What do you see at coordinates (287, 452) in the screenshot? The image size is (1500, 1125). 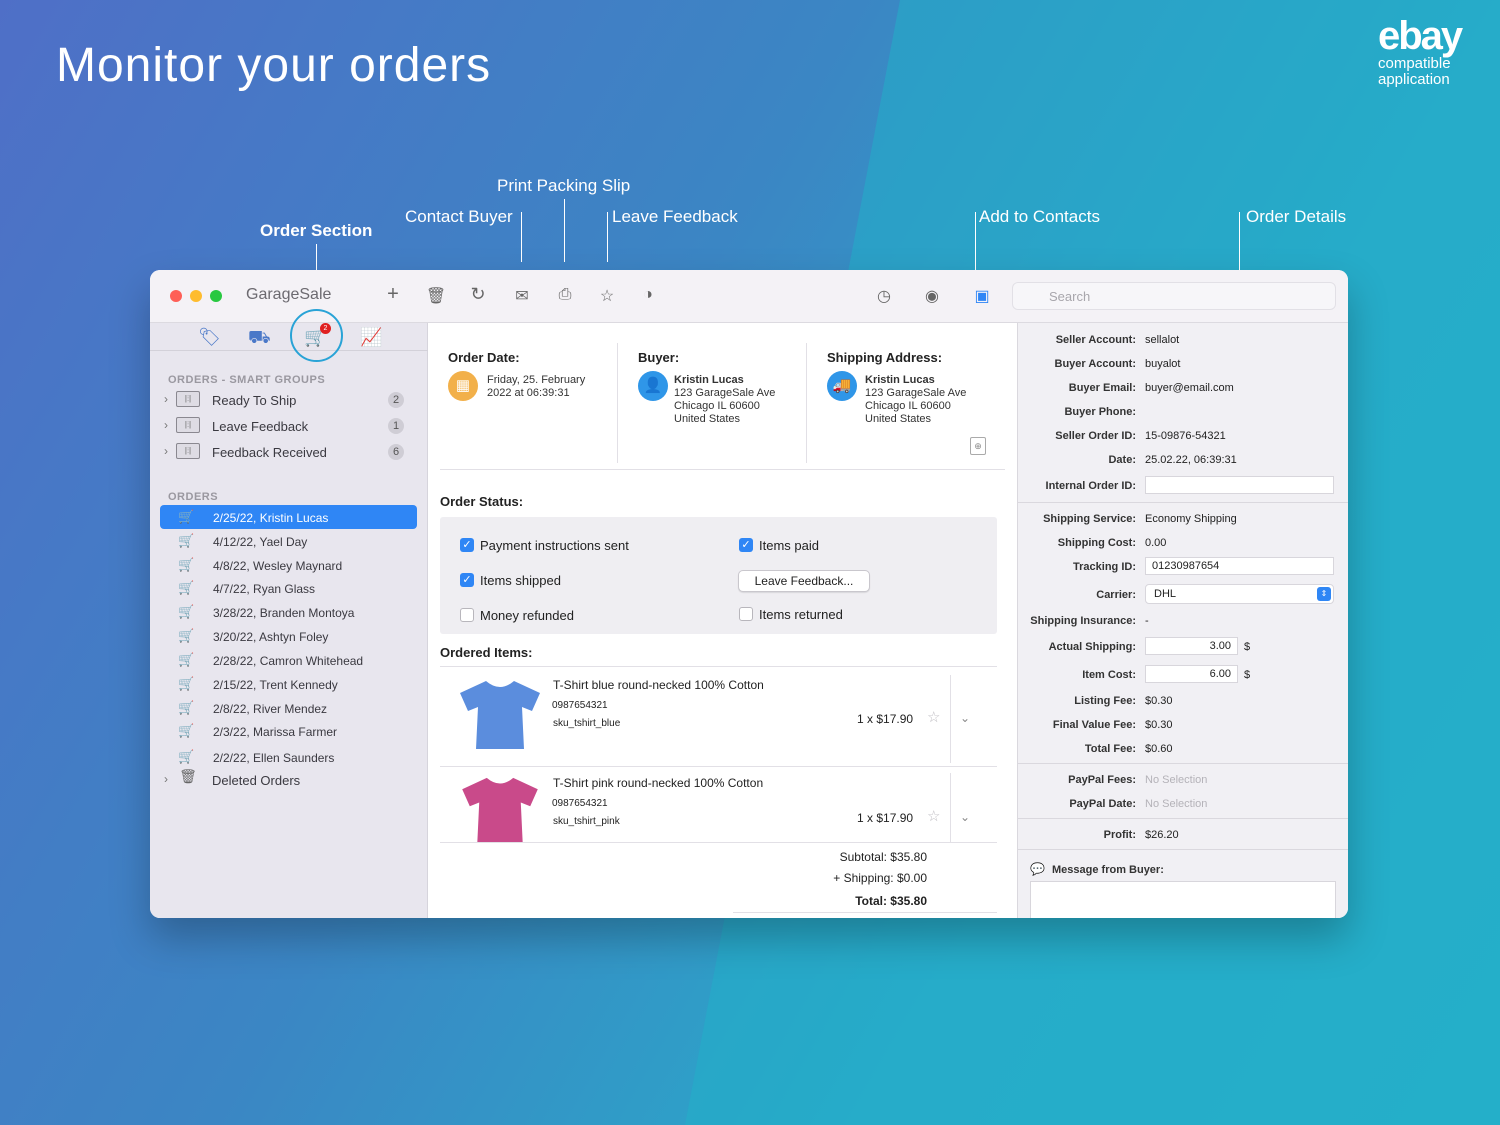 I see `smart-group-item: › |⫶| Feedback Received 6` at bounding box center [287, 452].